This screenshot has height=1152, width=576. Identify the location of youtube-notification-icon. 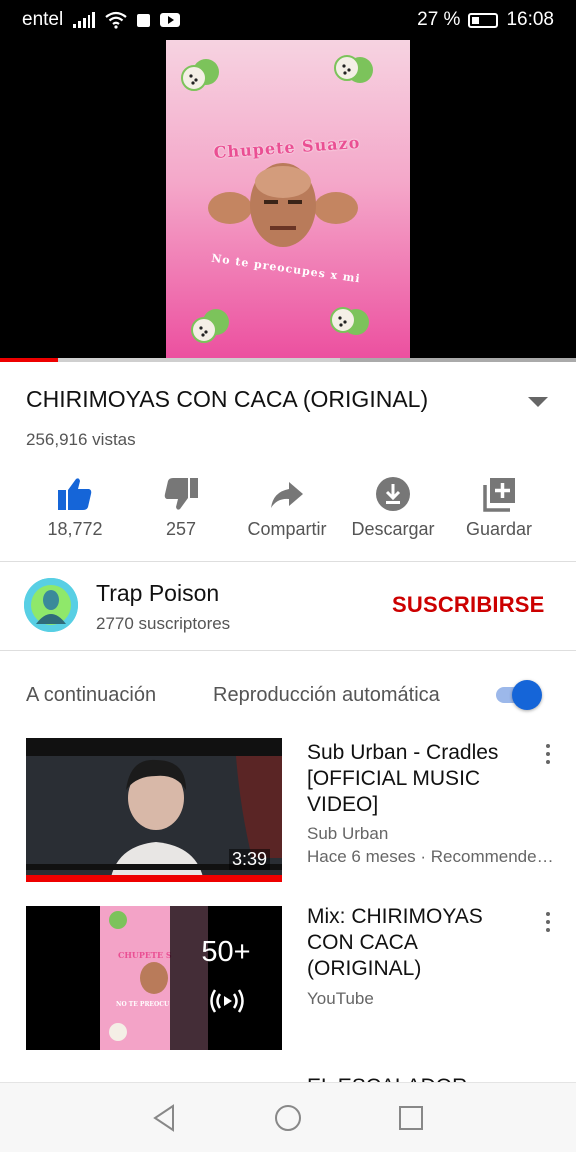
(170, 20).